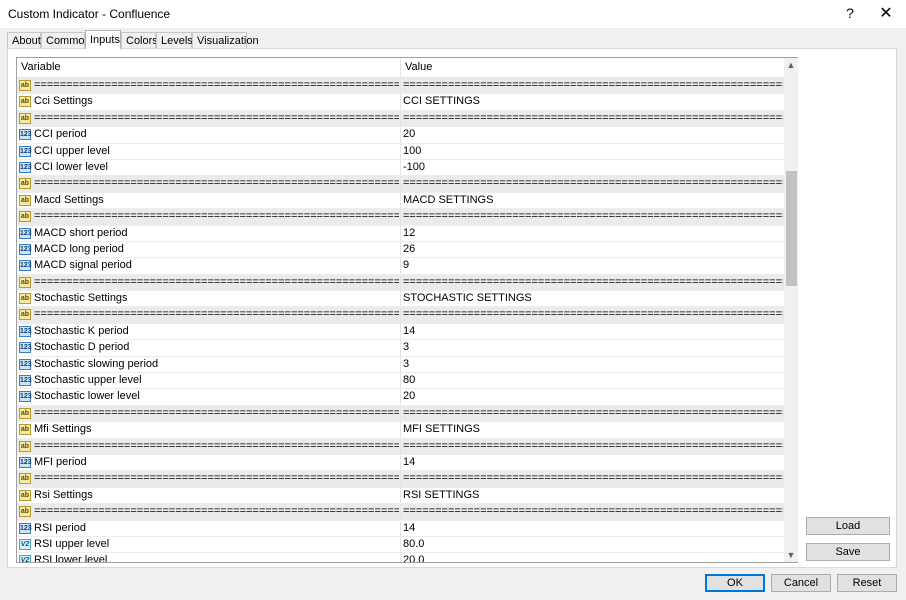 The height and width of the screenshot is (600, 906). I want to click on variable-name: MACD short period, so click(81, 232).